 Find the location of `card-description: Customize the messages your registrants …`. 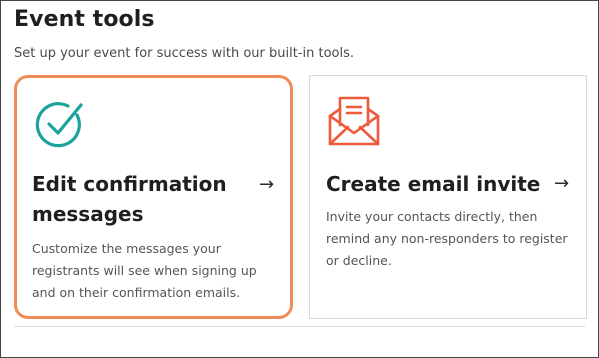

card-description: Customize the messages your registrants … is located at coordinates (144, 270).